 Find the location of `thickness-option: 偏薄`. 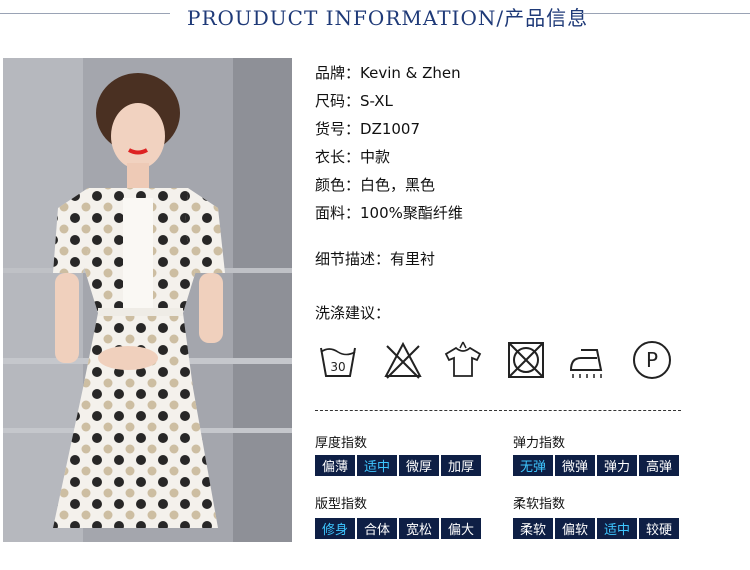

thickness-option: 偏薄 is located at coordinates (335, 465).